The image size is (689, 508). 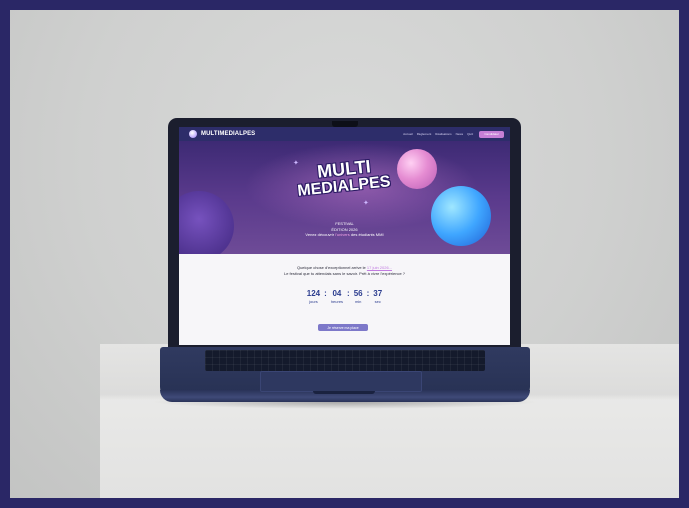 What do you see at coordinates (313, 301) in the screenshot?
I see `countdown-days-label: jours` at bounding box center [313, 301].